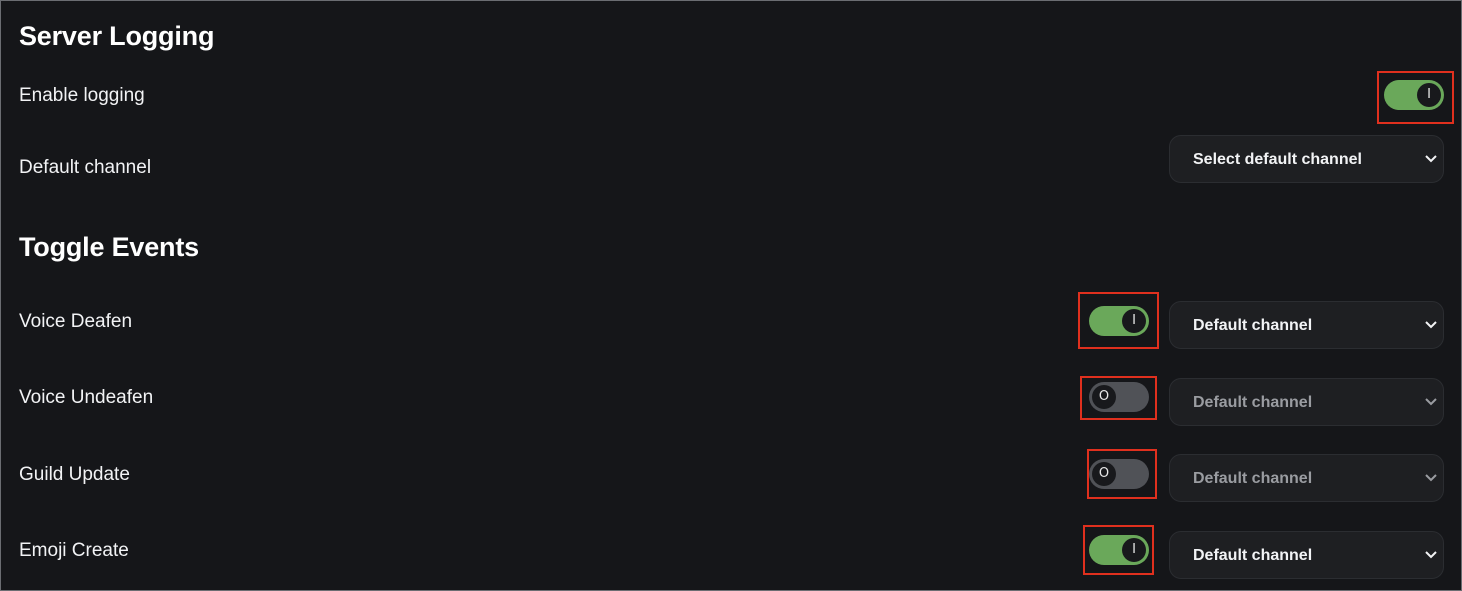 The height and width of the screenshot is (591, 1462). I want to click on enable-logging-toggle: I, so click(1414, 95).